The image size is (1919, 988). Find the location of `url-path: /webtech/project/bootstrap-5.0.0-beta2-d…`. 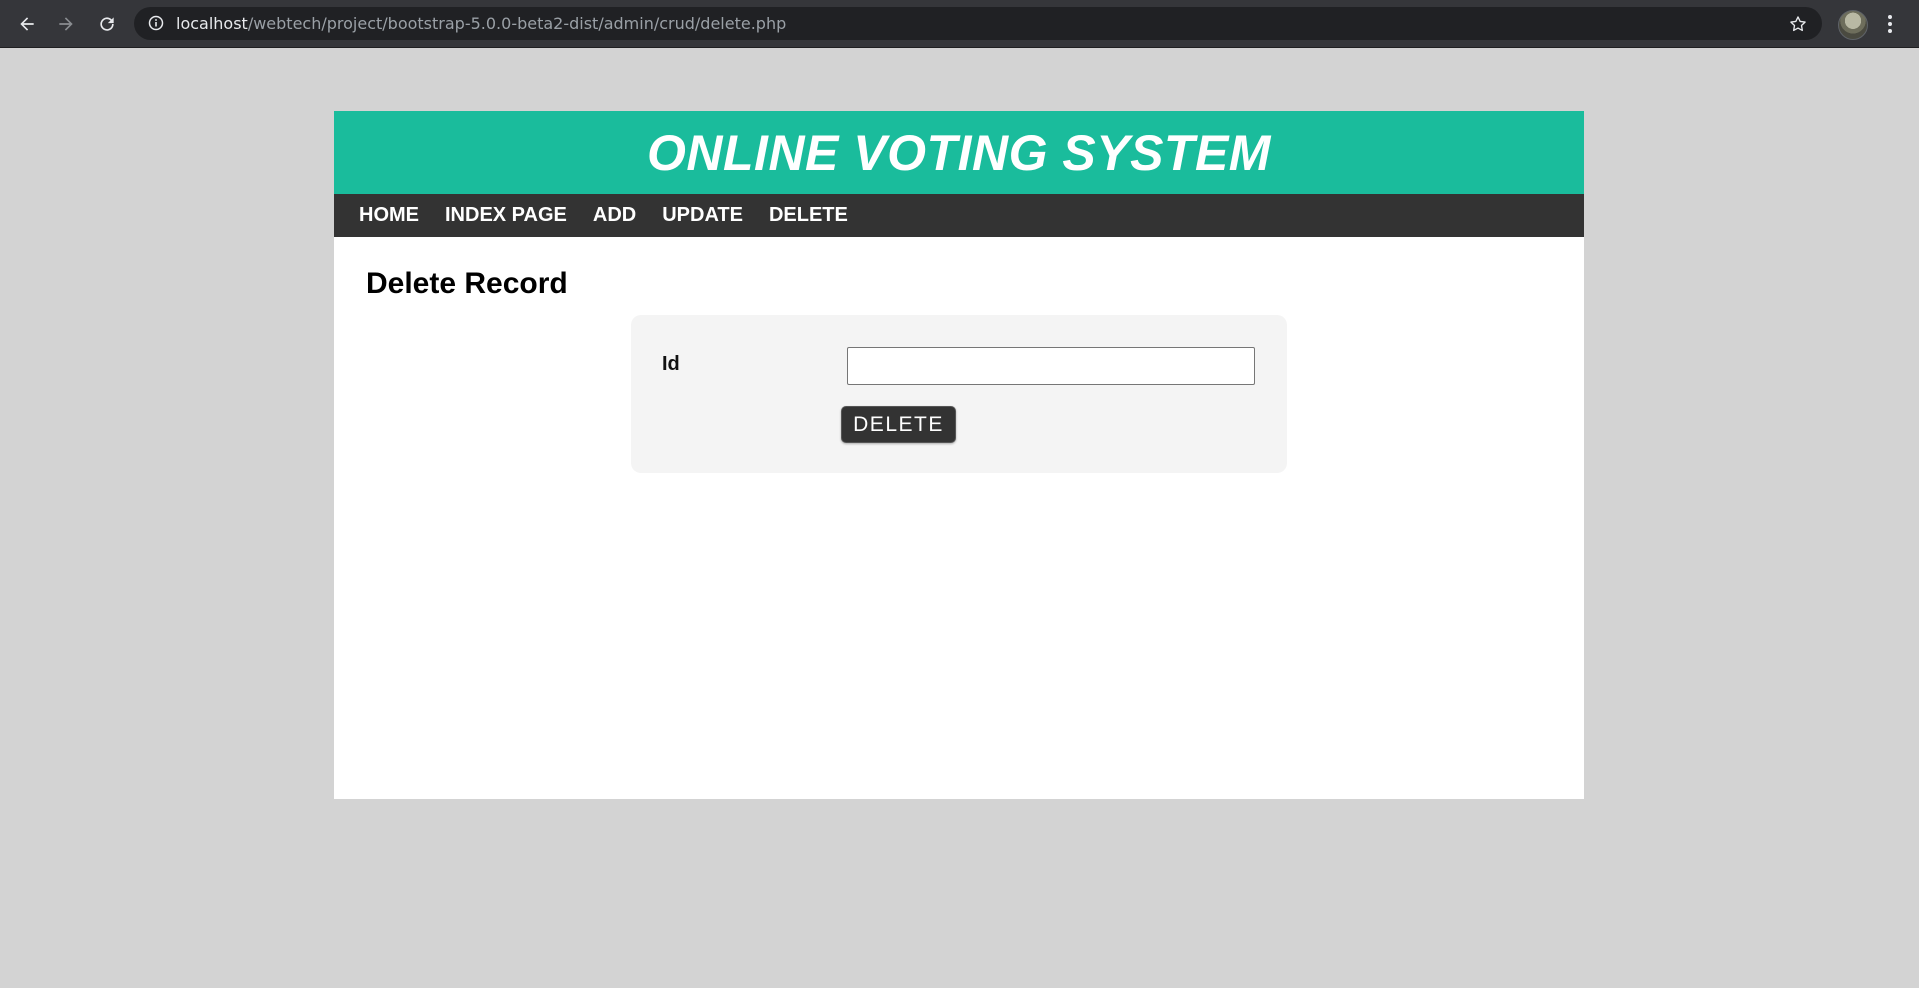

url-path: /webtech/project/bootstrap-5.0.0-beta2-d… is located at coordinates (517, 23).